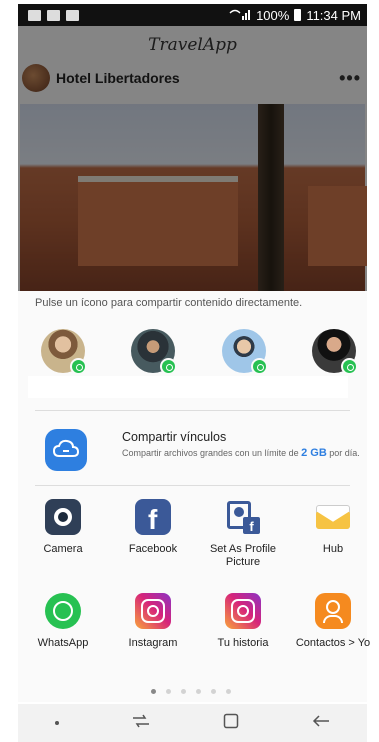 This screenshot has width=379, height=742. Describe the element at coordinates (188, 387) in the screenshot. I see `contact-names-area` at that location.